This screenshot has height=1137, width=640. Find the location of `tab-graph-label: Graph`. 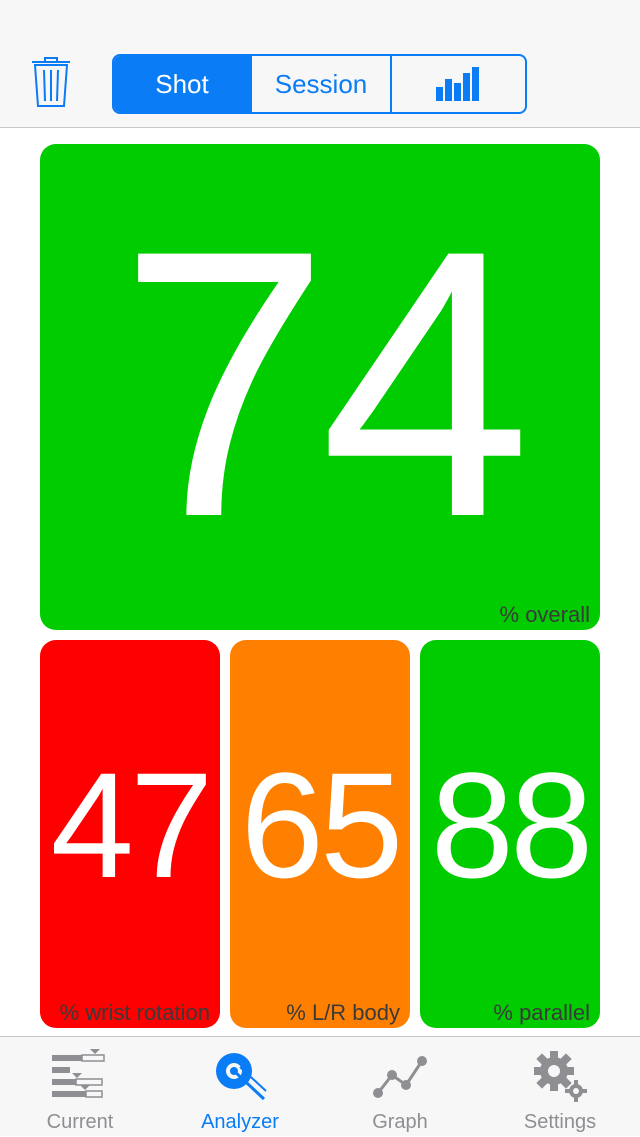

tab-graph-label: Graph is located at coordinates (400, 1122).